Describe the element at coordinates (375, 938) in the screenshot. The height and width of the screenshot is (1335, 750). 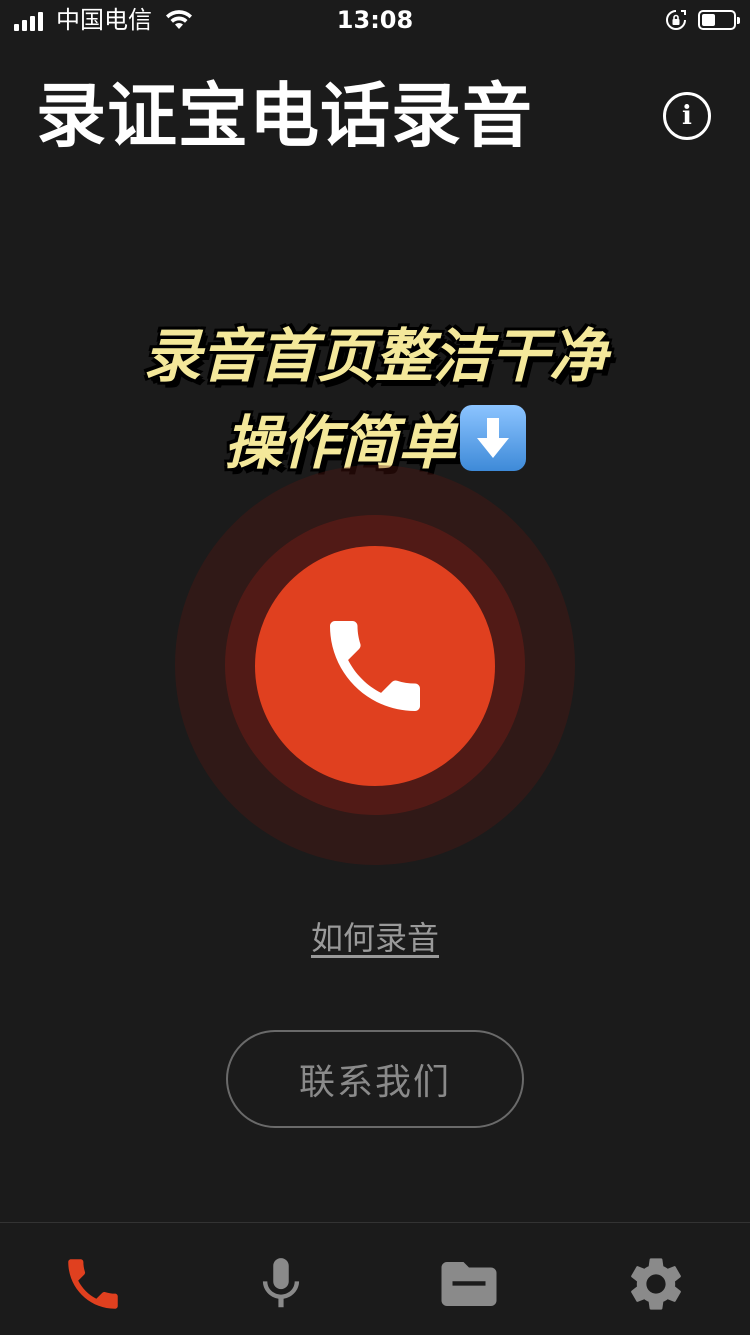
I see `how-to-record-link: 如何录音` at that location.